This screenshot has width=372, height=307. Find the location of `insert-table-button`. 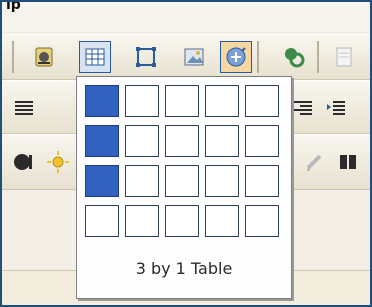

insert-table-button is located at coordinates (95, 57).